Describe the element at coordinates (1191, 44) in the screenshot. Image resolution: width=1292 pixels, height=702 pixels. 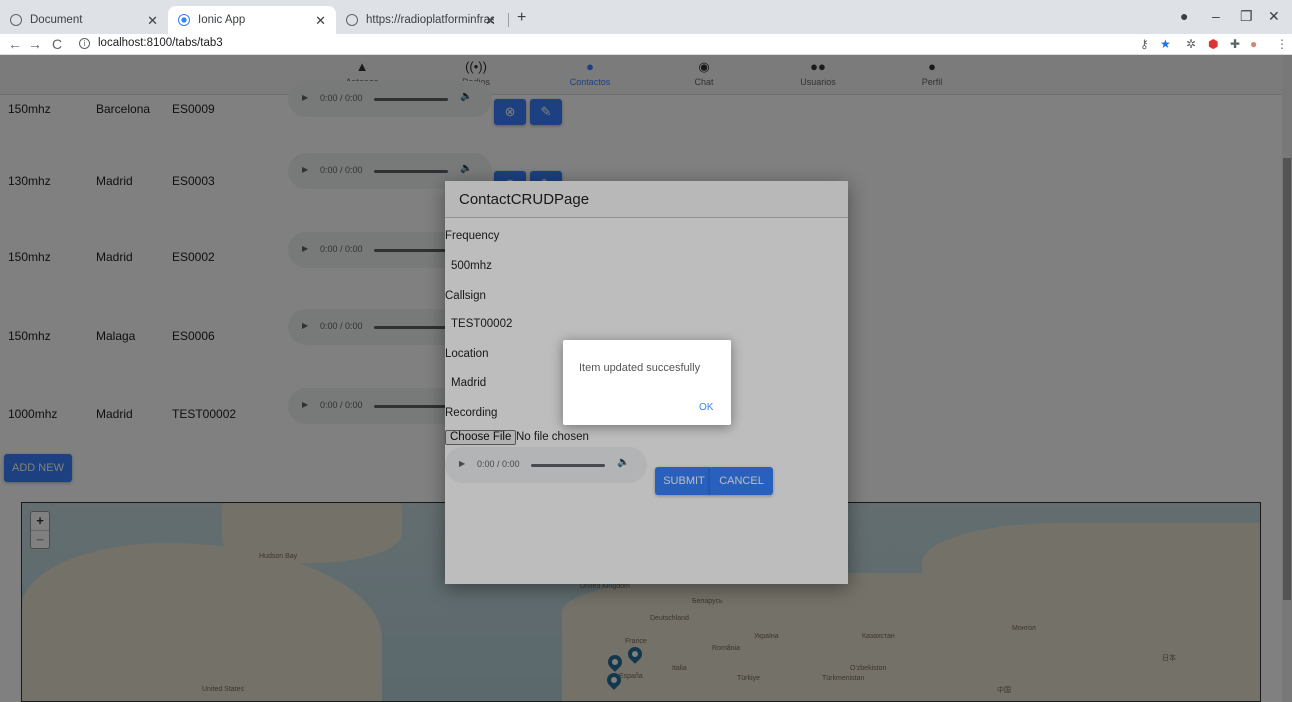
I see `extension-icon: ✲` at that location.